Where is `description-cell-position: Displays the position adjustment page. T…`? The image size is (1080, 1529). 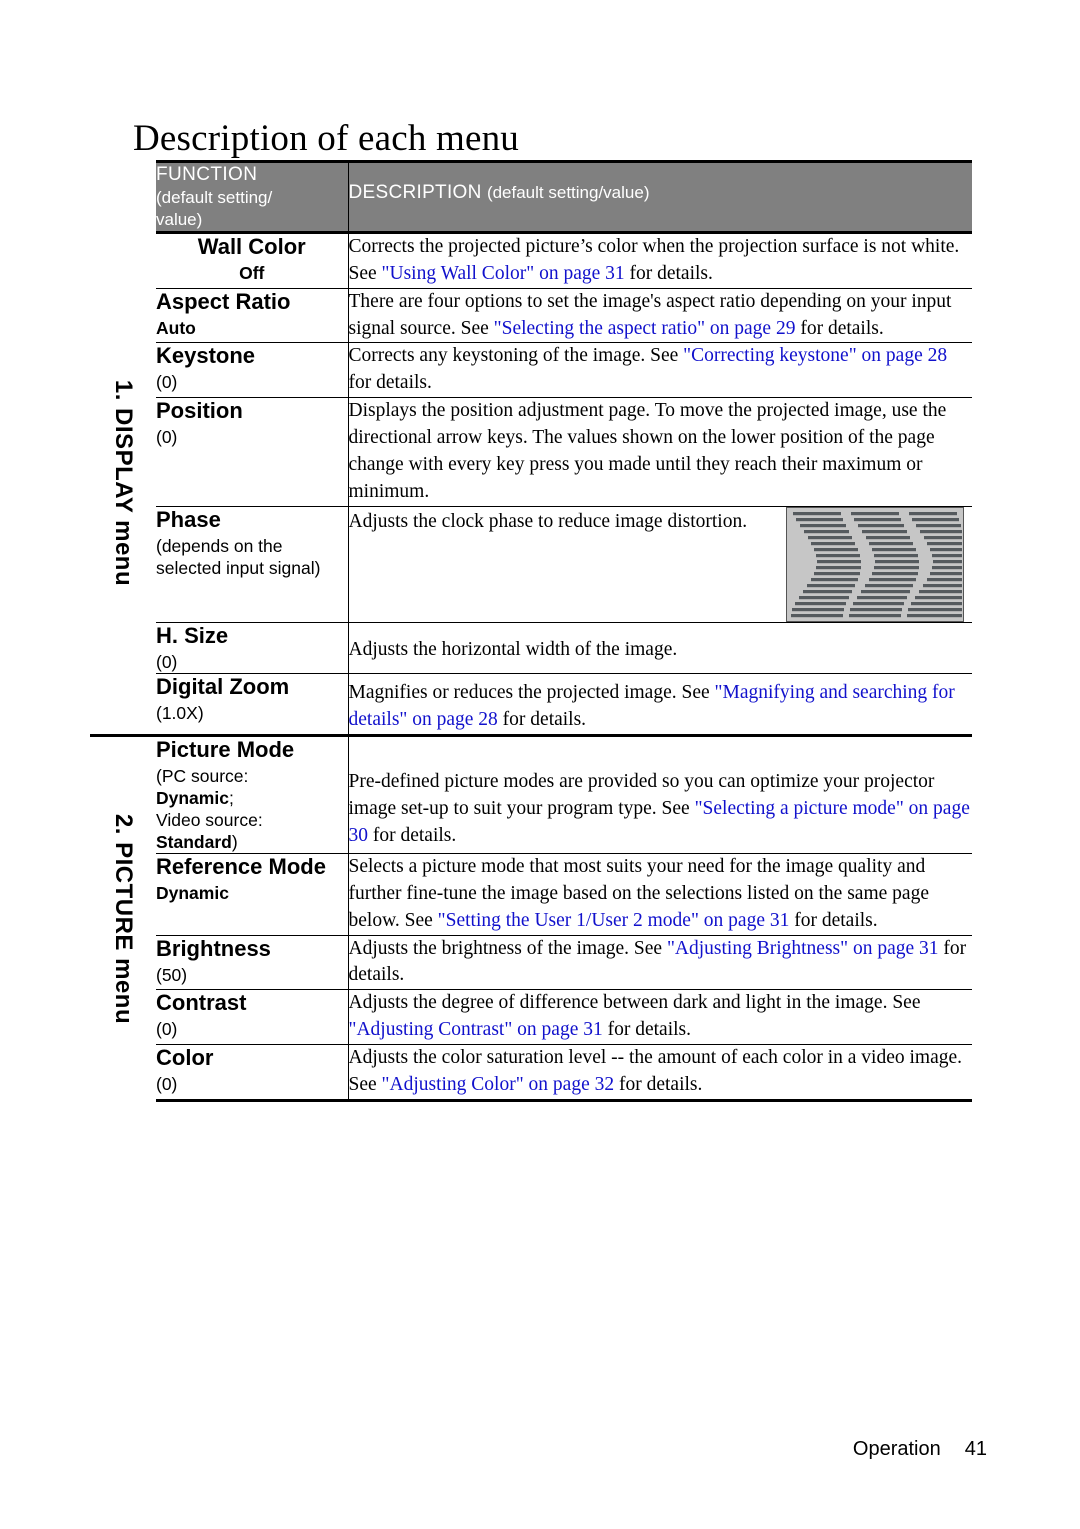
description-cell-position: Displays the position adjustment page. T… is located at coordinates (660, 452).